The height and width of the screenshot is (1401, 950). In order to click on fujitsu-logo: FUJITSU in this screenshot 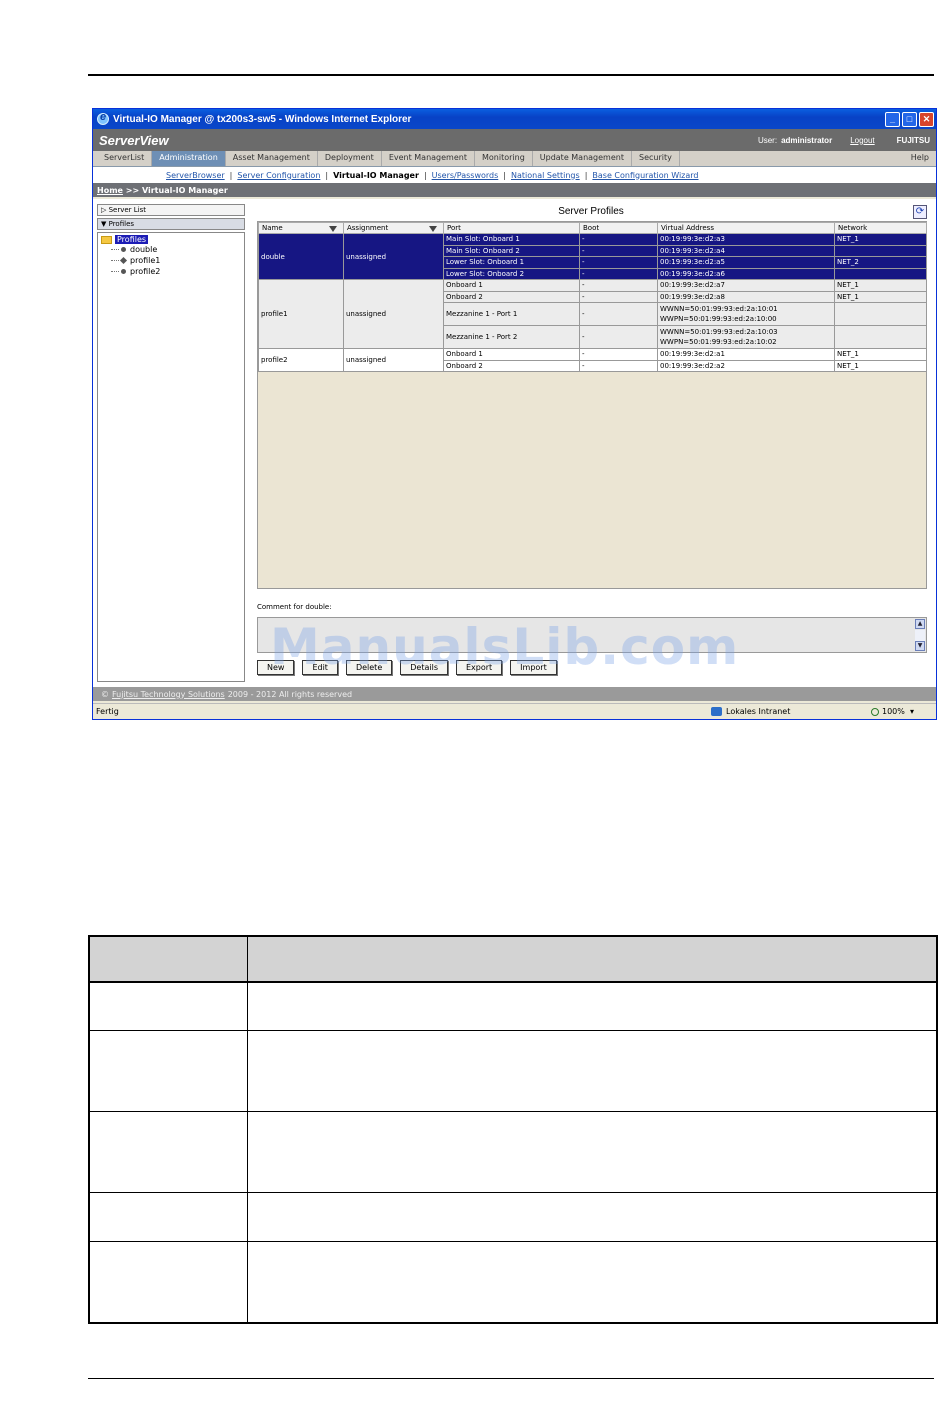, I will do `click(913, 140)`.